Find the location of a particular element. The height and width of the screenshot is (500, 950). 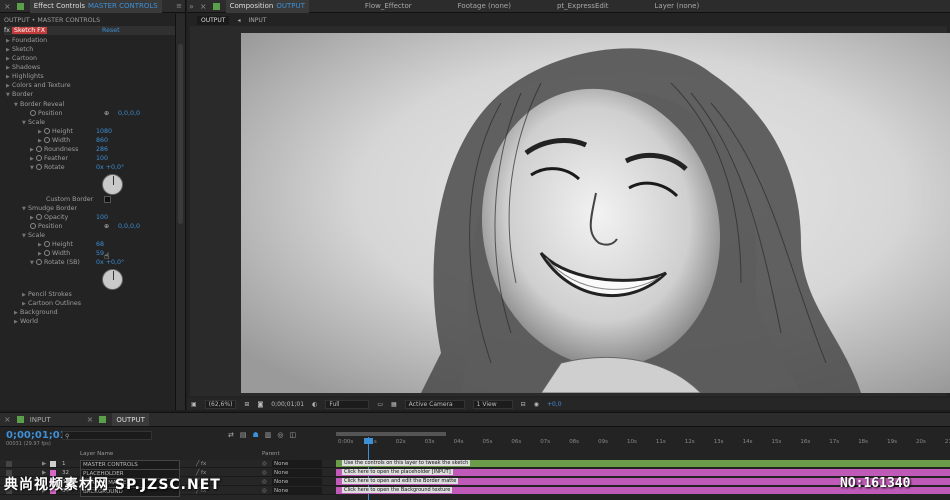

tab-composition: Composition OUTPUT is located at coordinates (267, 6).